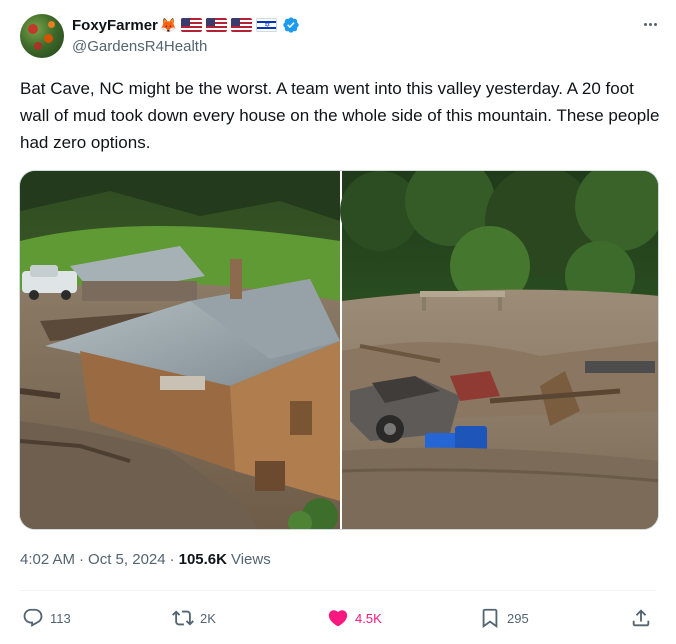 The image size is (676, 644). Describe the element at coordinates (60, 618) in the screenshot. I see `reply-count: 113` at that location.